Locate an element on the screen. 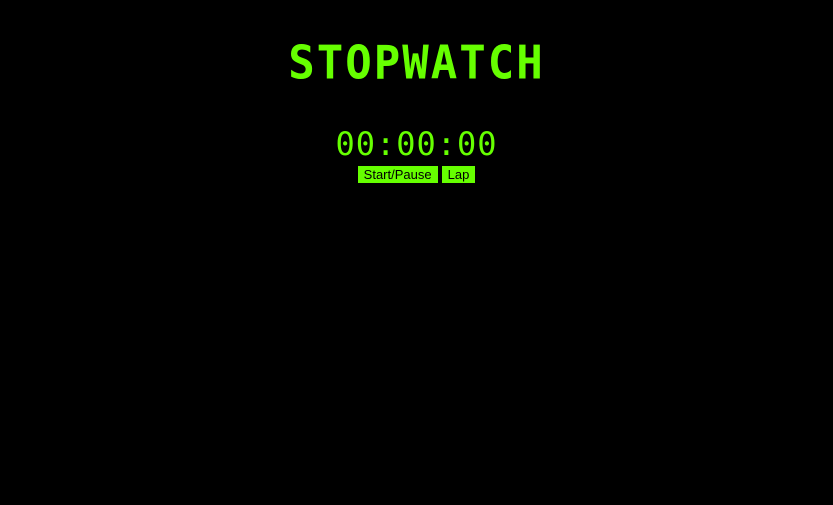 Image resolution: width=833 pixels, height=505 pixels. time-display: 00:00:00 is located at coordinates (416, 144).